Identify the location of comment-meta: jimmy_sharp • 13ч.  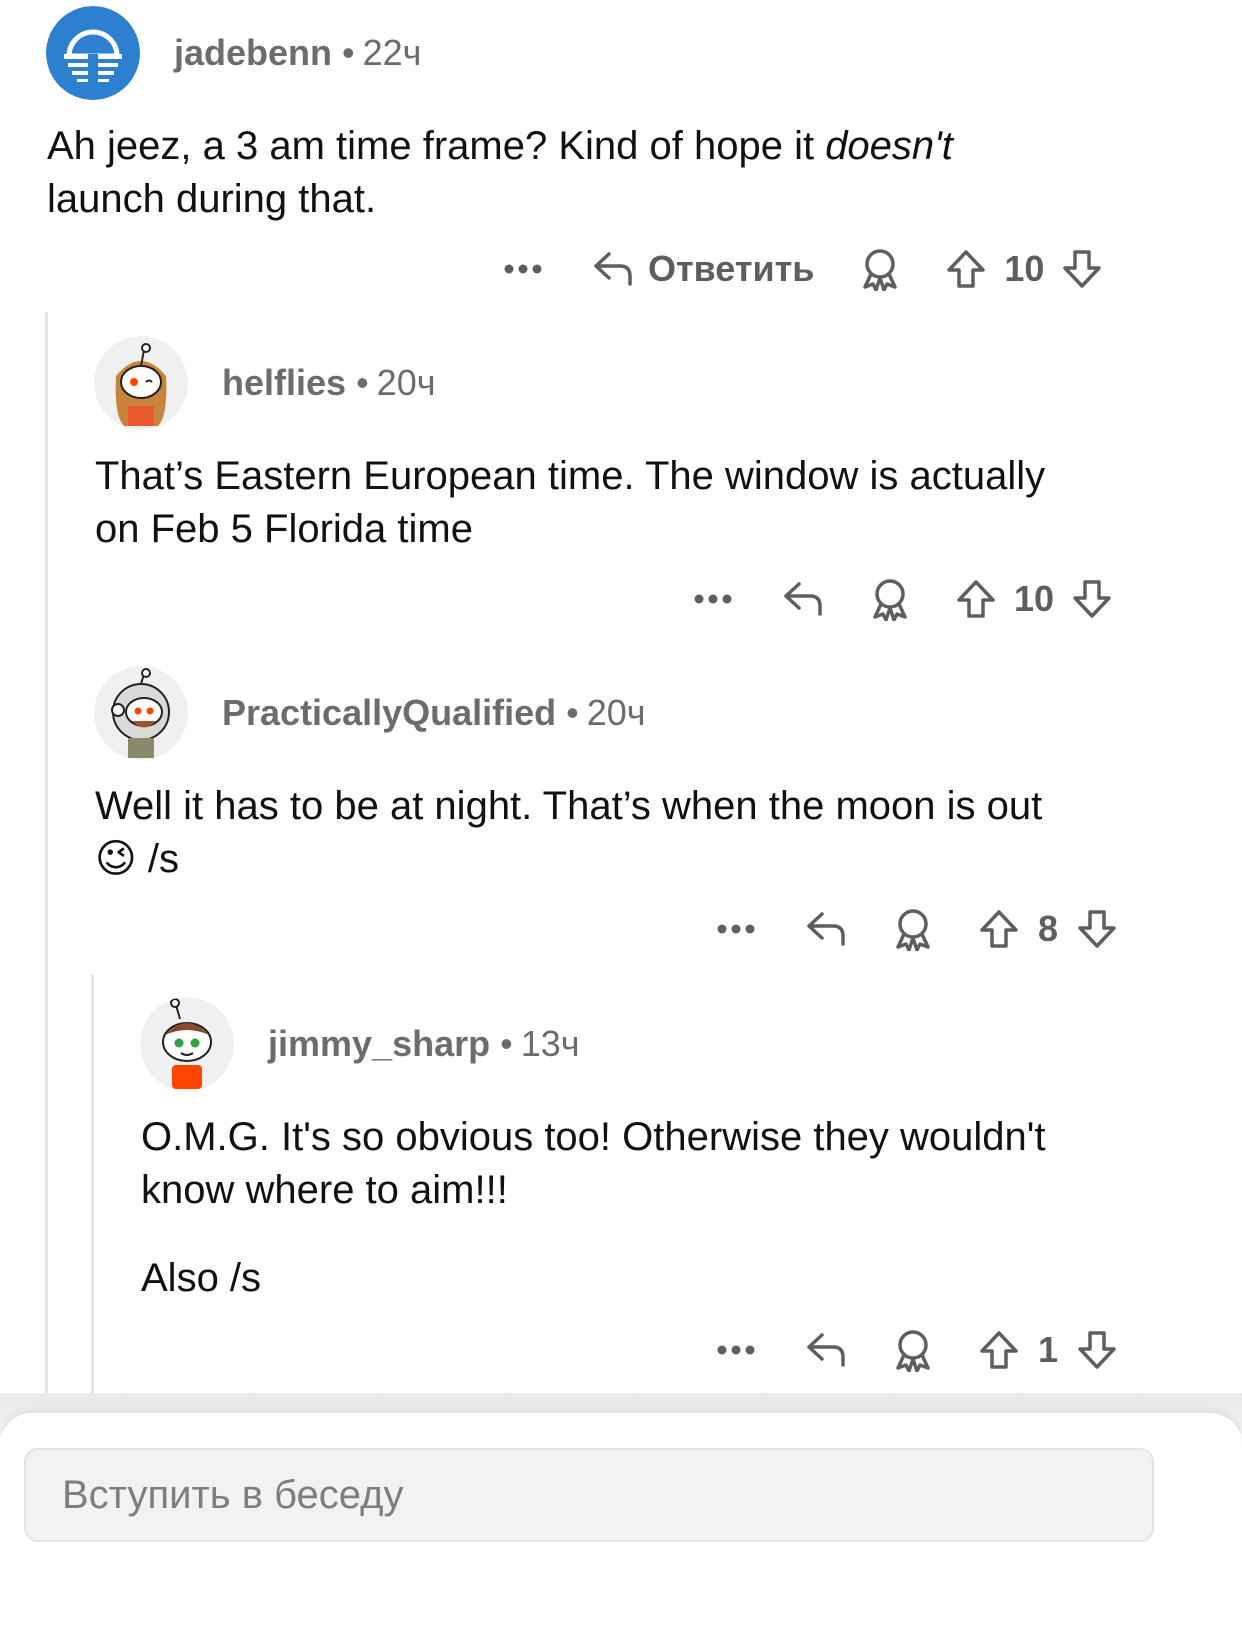
(424, 1044).